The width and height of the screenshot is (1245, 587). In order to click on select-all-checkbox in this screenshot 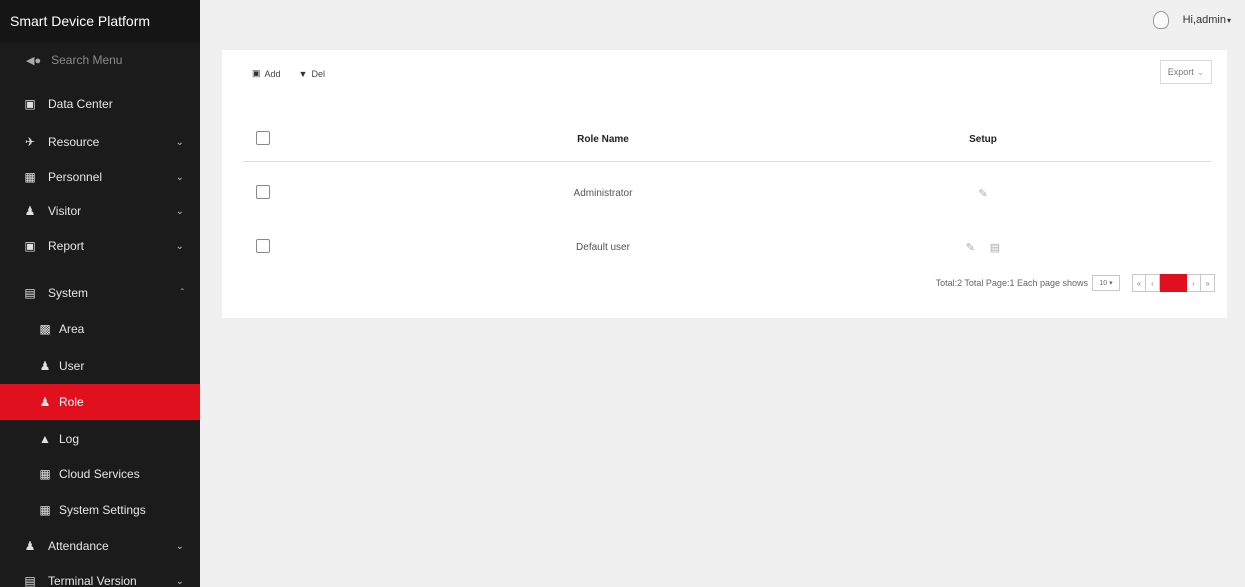, I will do `click(263, 138)`.